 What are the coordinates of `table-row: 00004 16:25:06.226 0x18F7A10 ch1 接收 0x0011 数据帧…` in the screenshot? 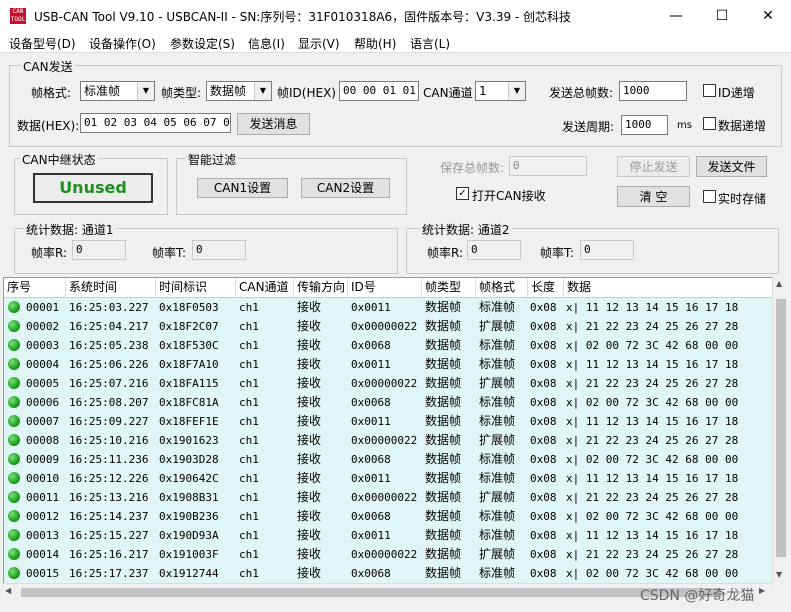 It's located at (388, 364).